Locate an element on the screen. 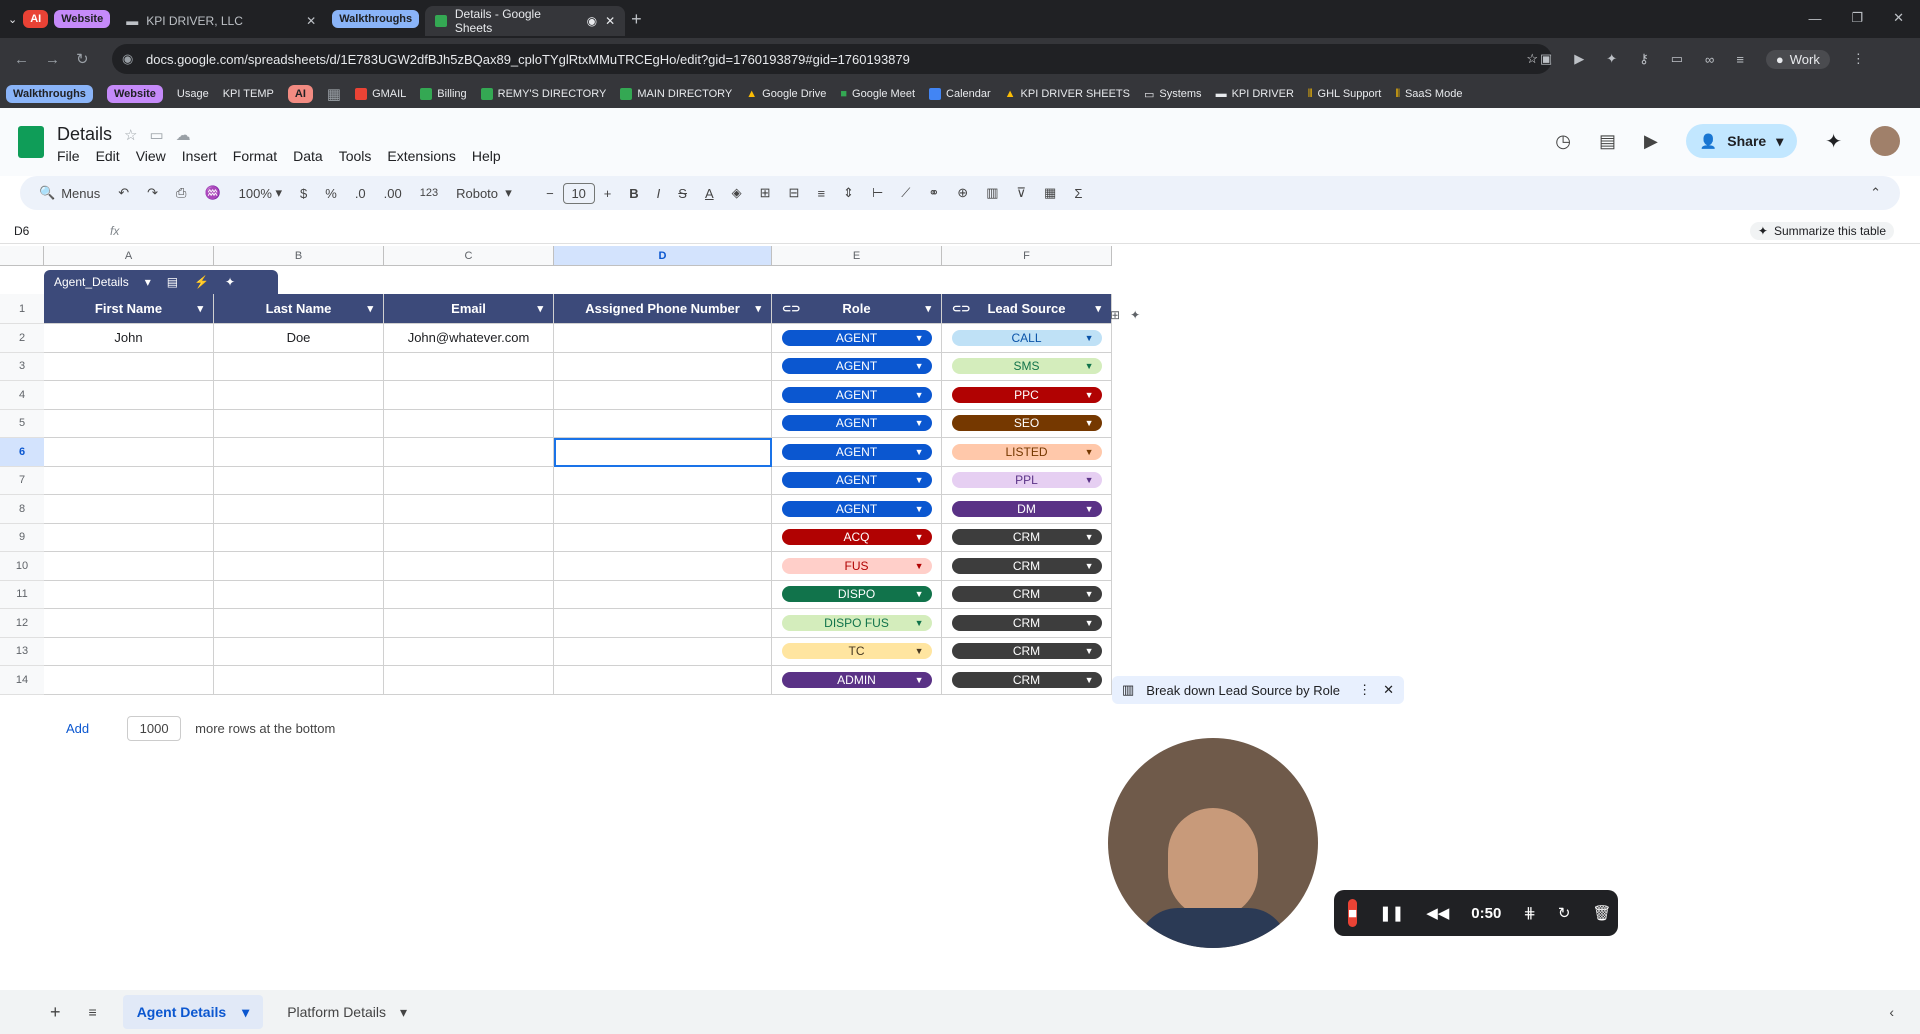 The image size is (1920, 1034). sparkle-icon: ✦ is located at coordinates (1135, 315).